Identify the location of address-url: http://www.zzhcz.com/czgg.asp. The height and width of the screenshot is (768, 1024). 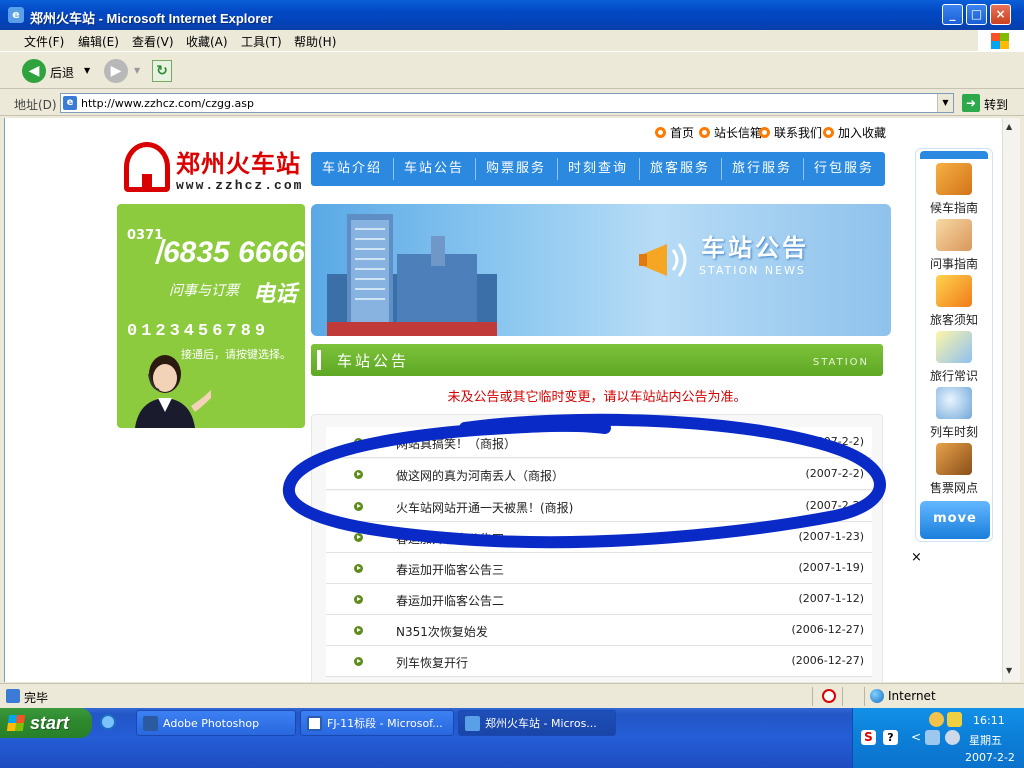
(167, 103).